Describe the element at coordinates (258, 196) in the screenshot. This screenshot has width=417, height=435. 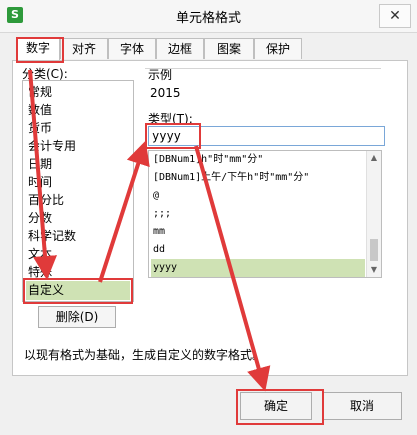
I see `format-item: @` at that location.